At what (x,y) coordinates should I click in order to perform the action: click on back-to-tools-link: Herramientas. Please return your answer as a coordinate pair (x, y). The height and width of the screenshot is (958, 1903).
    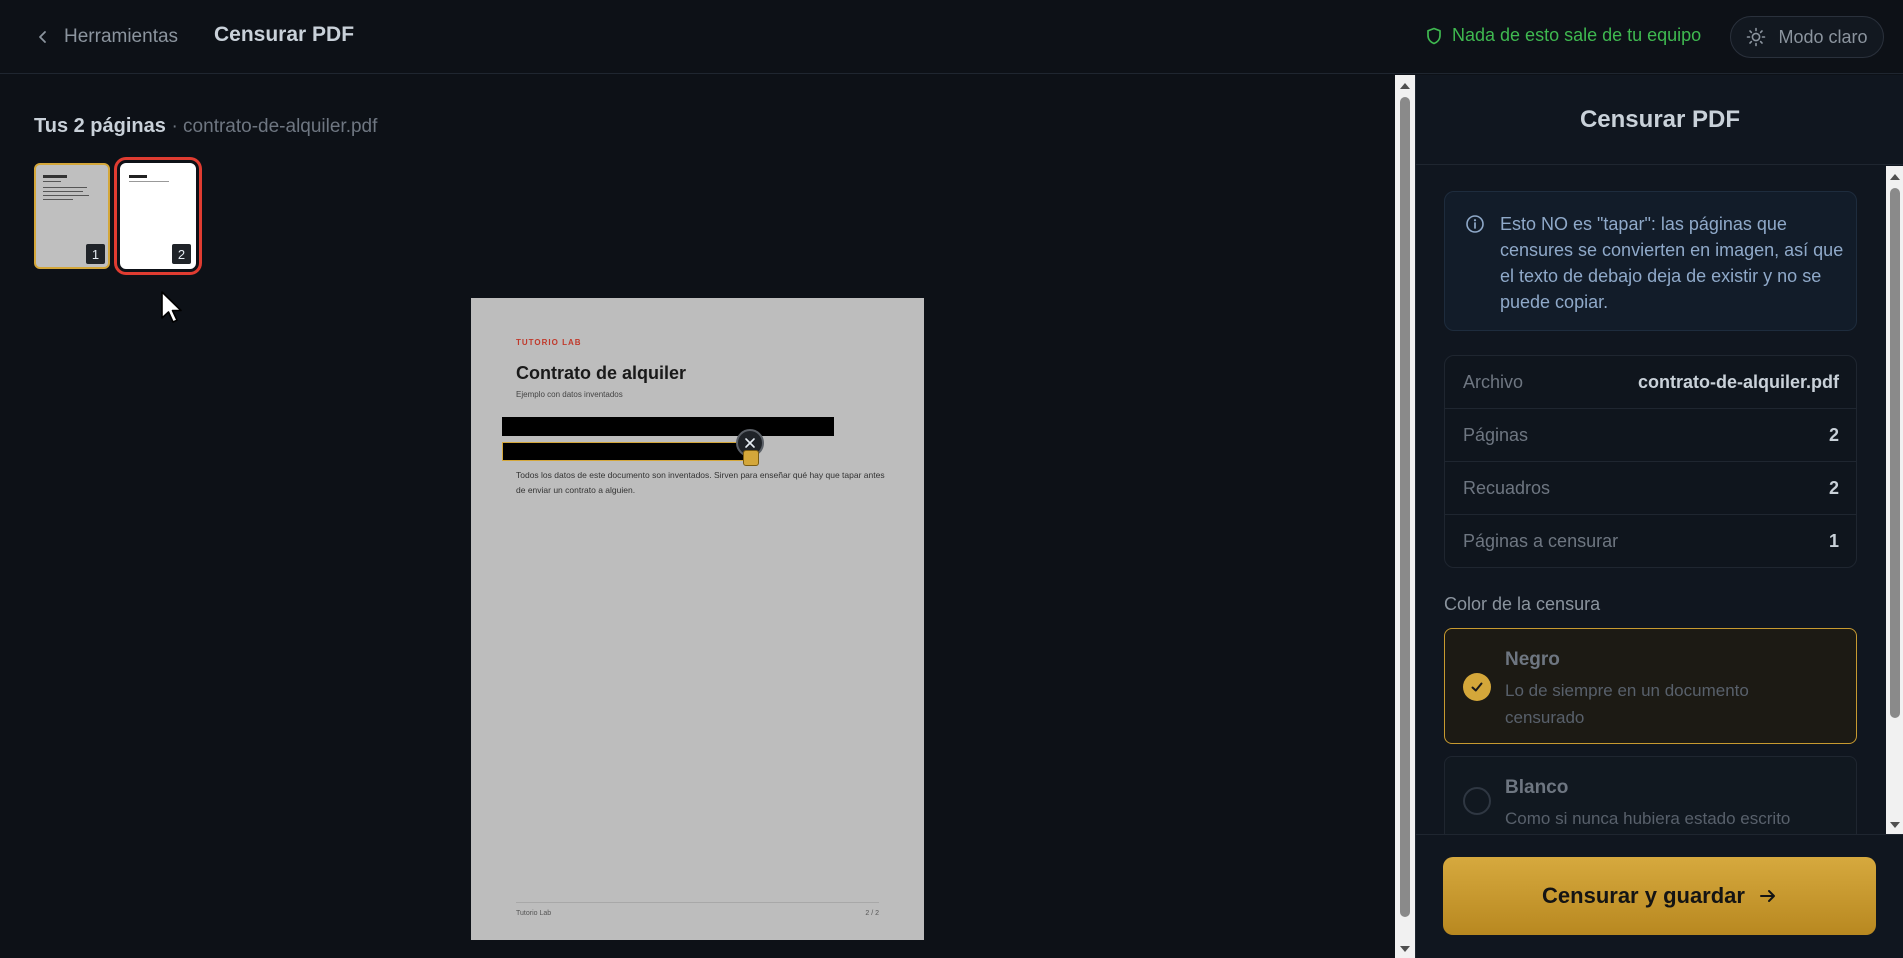
    Looking at the image, I should click on (107, 37).